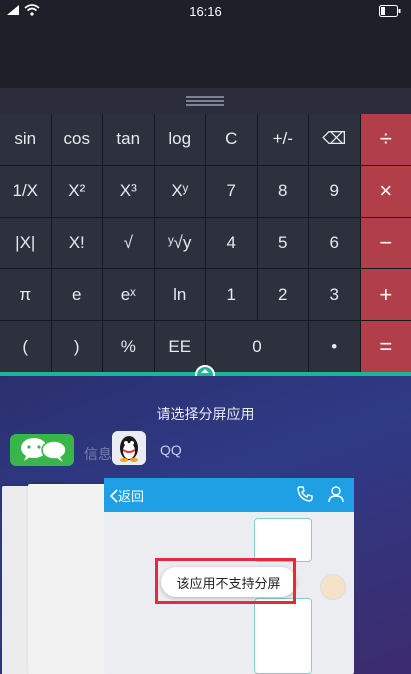  I want to click on status-time: 16:16, so click(205, 11).